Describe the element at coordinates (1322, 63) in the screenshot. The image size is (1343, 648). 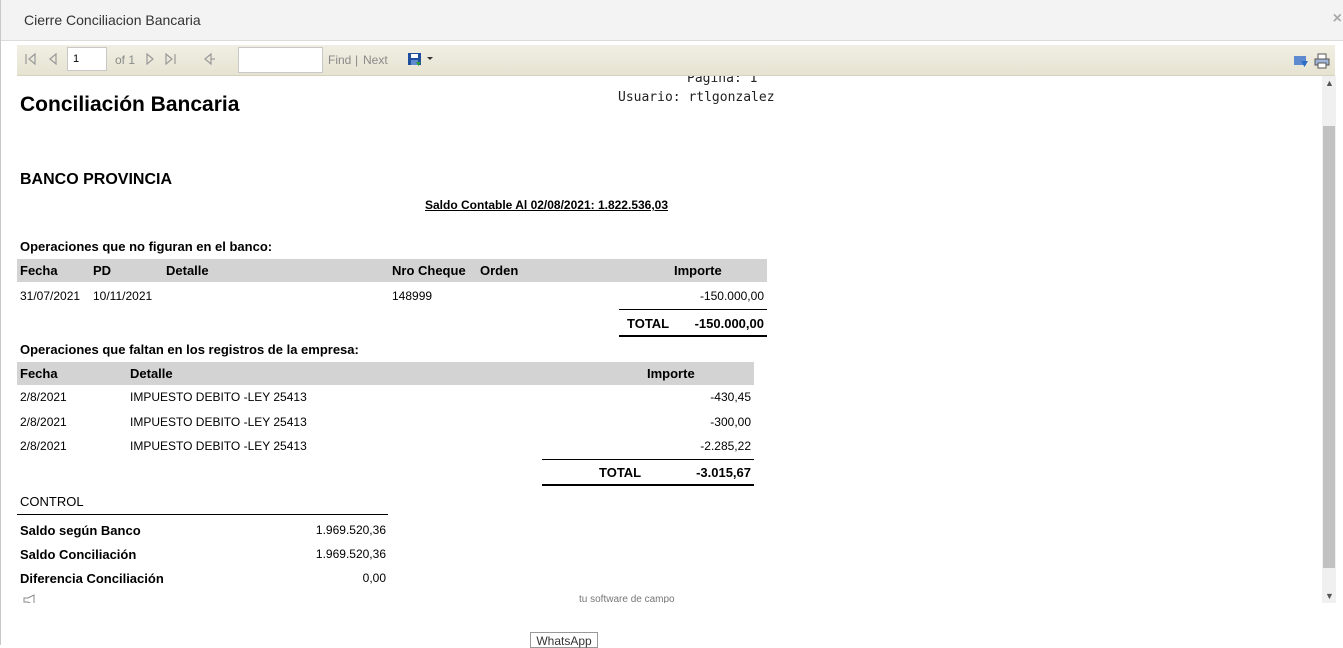
I see `print-icon` at that location.